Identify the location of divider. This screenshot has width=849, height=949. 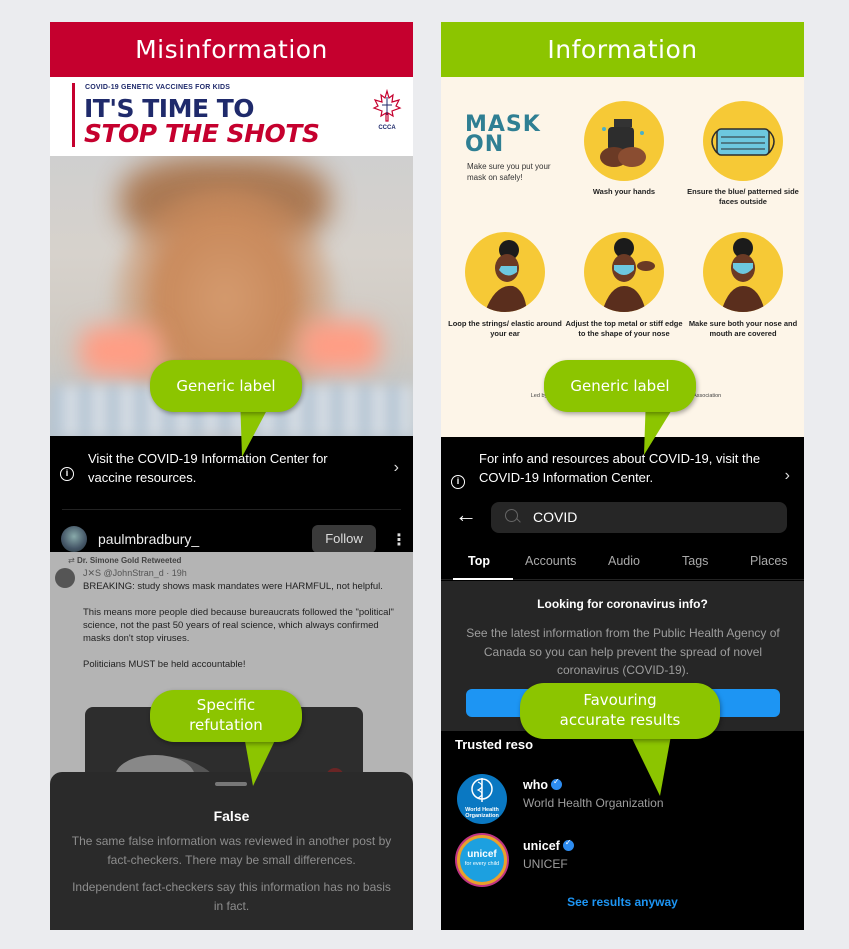
(231, 509).